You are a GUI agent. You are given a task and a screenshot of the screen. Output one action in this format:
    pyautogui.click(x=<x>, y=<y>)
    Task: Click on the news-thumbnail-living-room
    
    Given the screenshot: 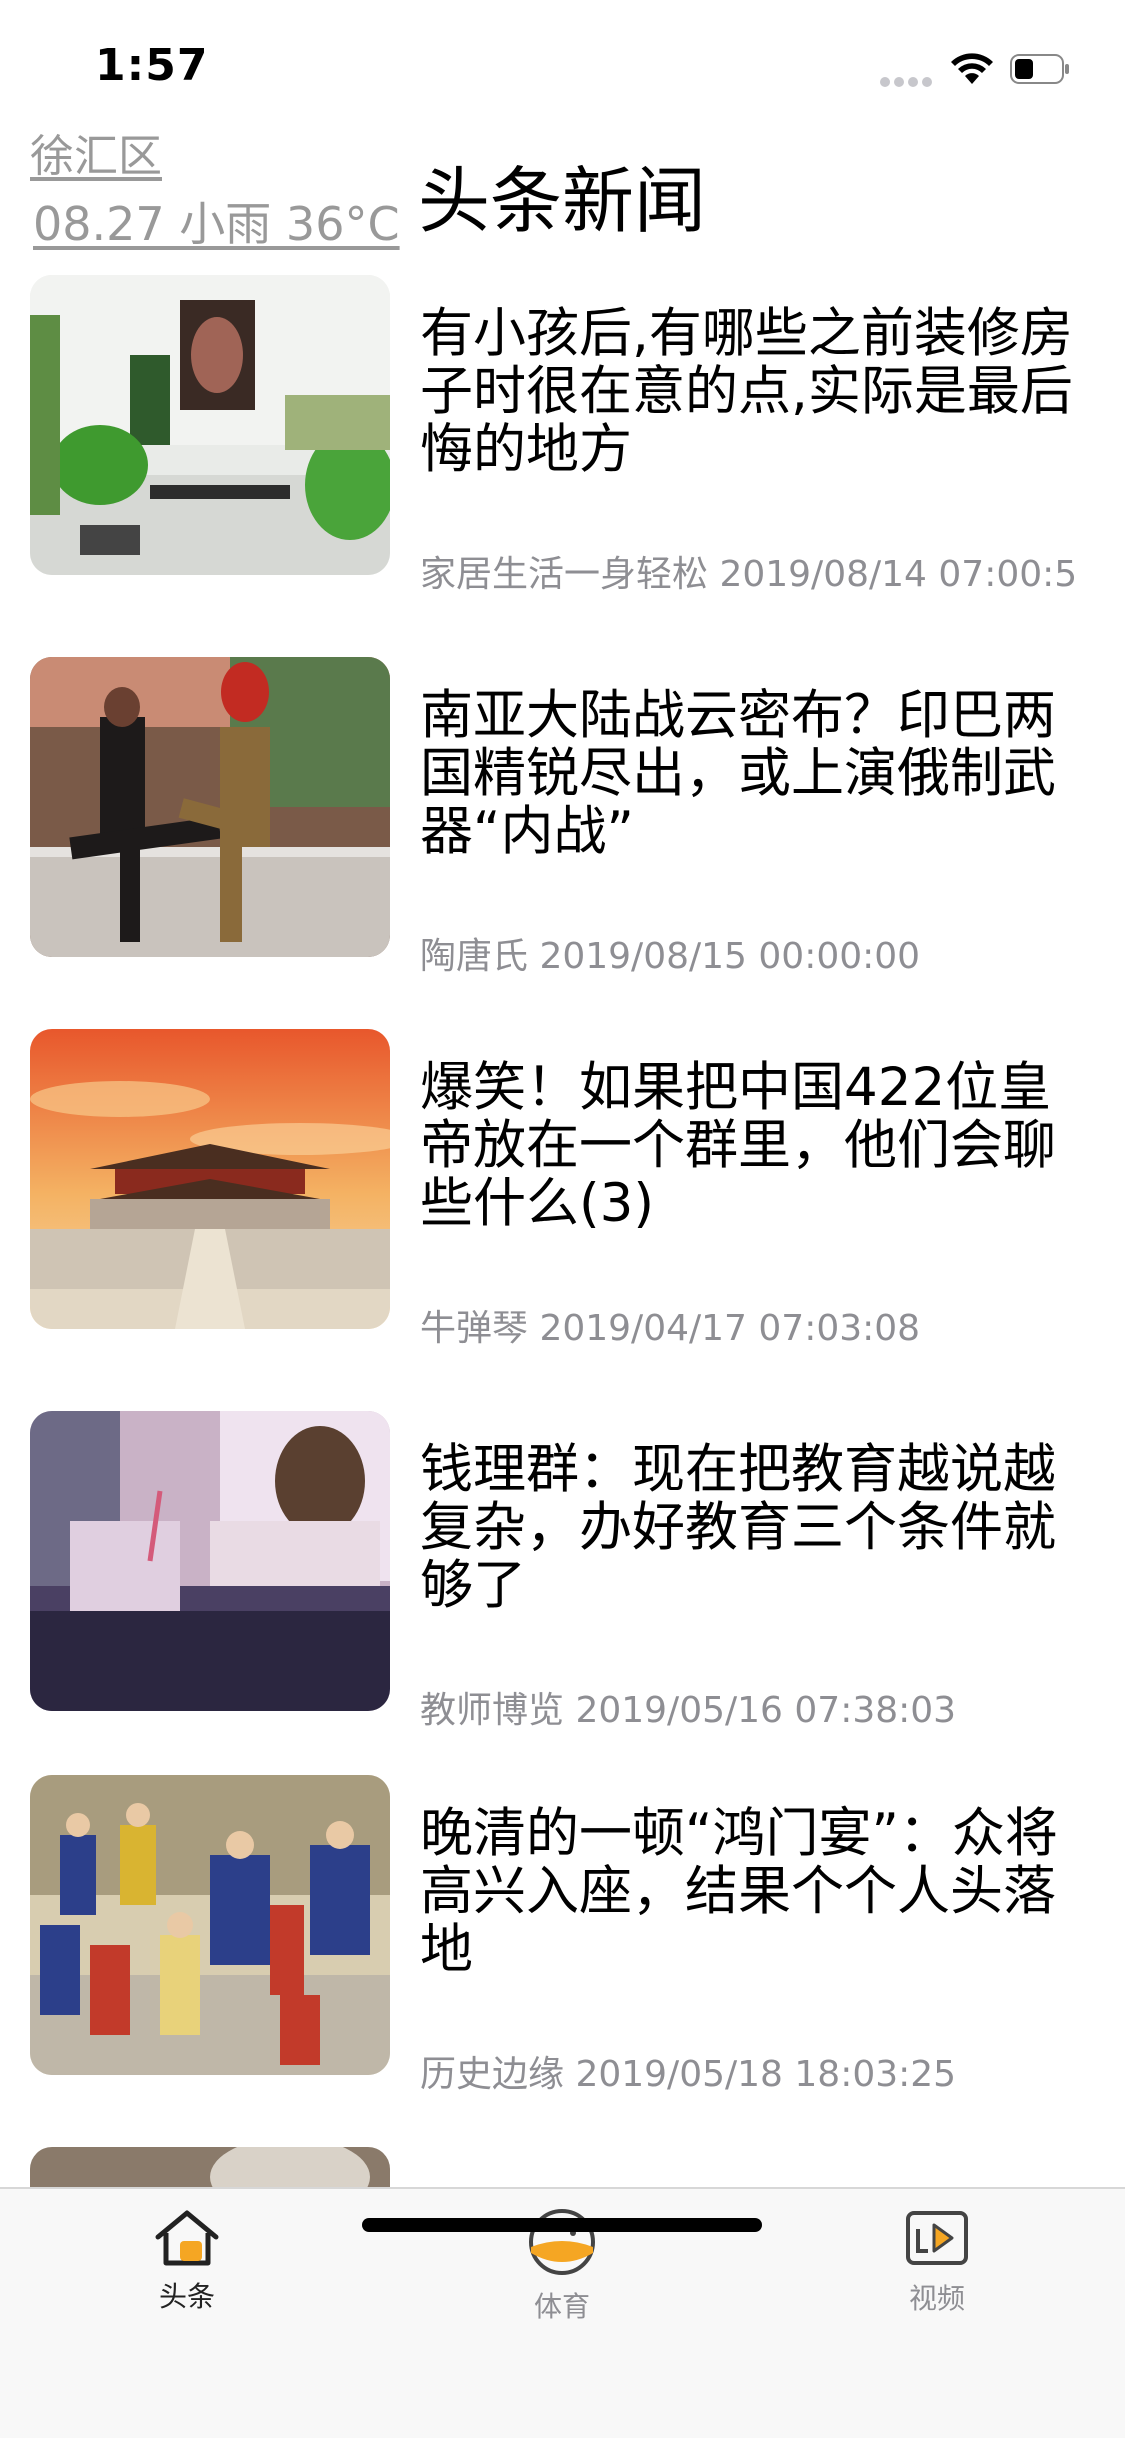 What is the action you would take?
    pyautogui.click(x=210, y=425)
    